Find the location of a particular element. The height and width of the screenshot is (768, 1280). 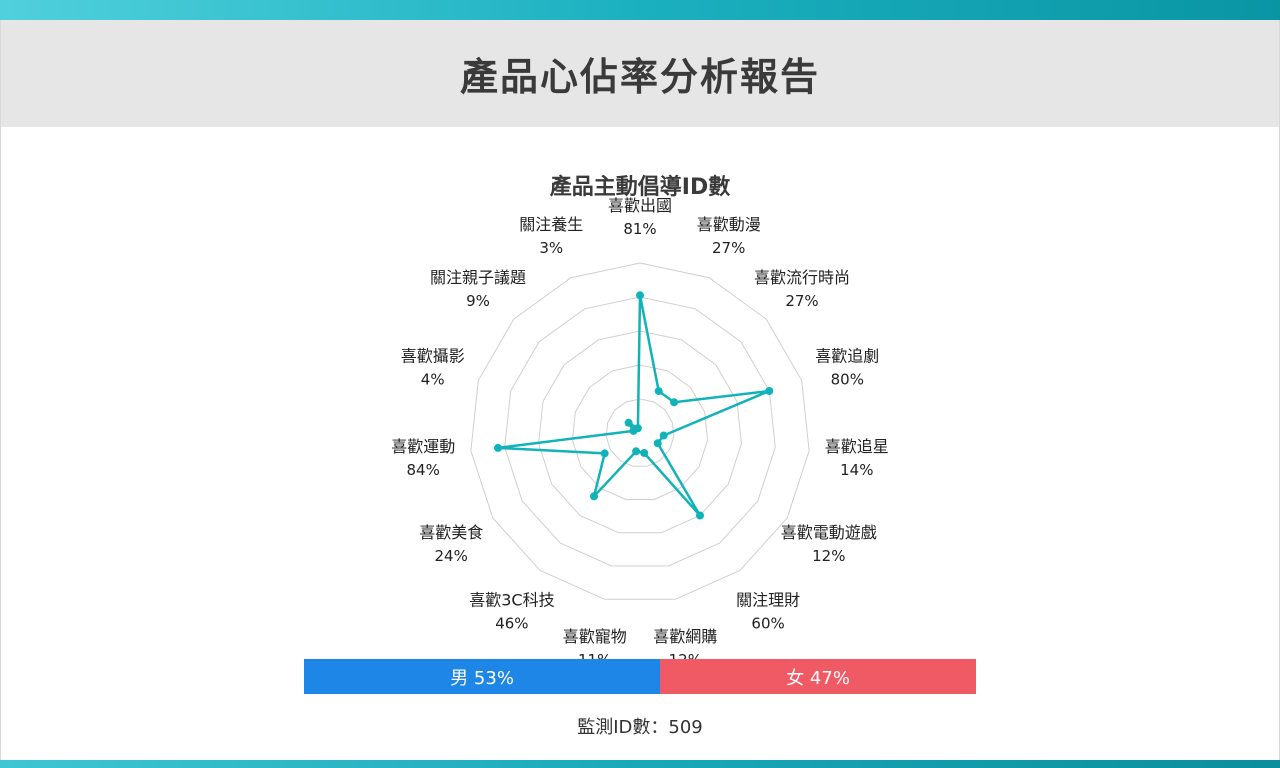

category-label: 喜歡電動遊戲 is located at coordinates (829, 532).